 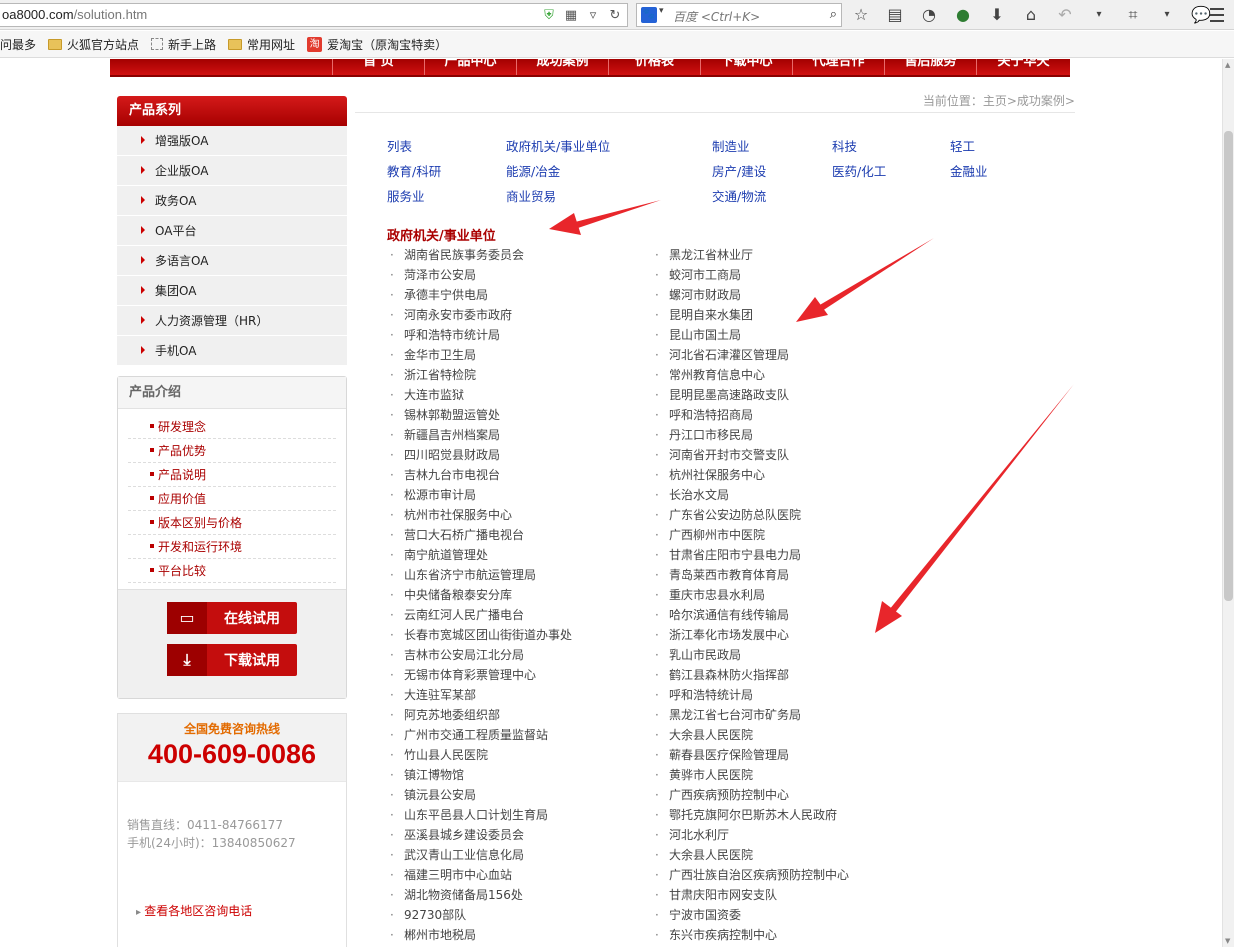 What do you see at coordinates (1099, 15) in the screenshot?
I see `undo-dropdown-icon: ▾` at bounding box center [1099, 15].